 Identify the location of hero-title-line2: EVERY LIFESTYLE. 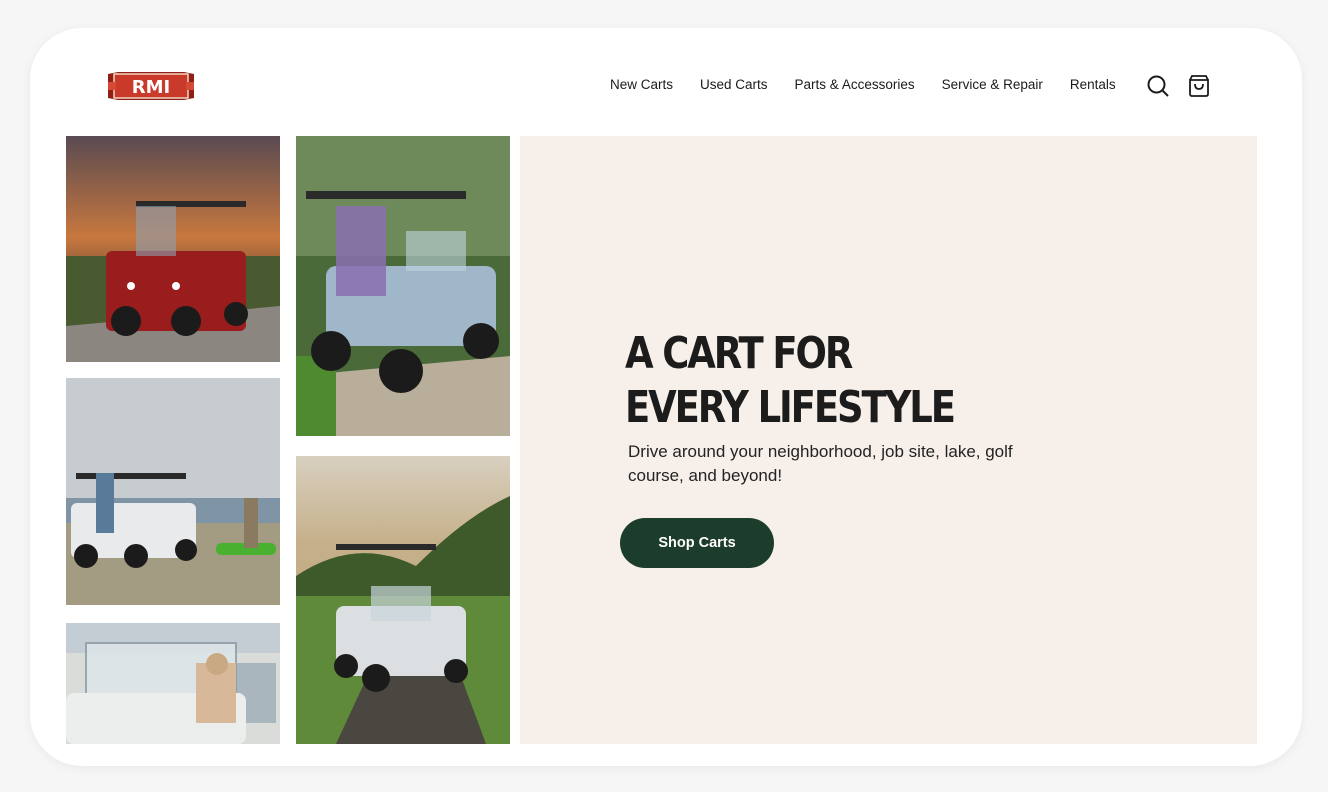
(790, 407).